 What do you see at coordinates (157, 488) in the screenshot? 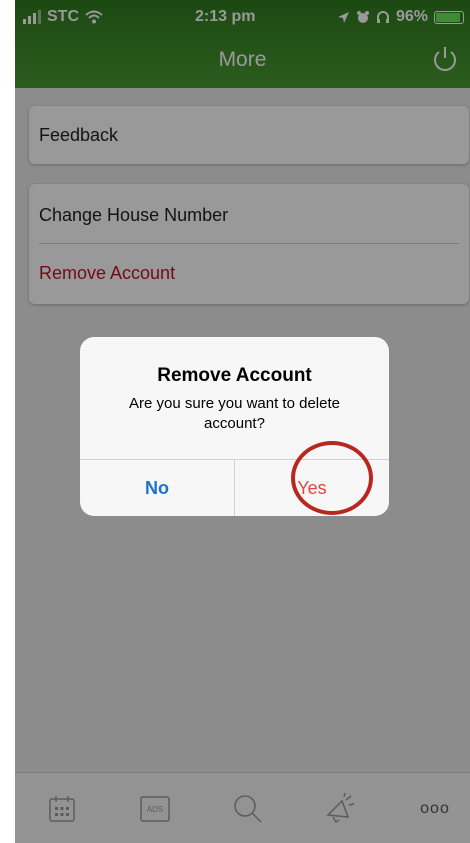
I see `no-button: No` at bounding box center [157, 488].